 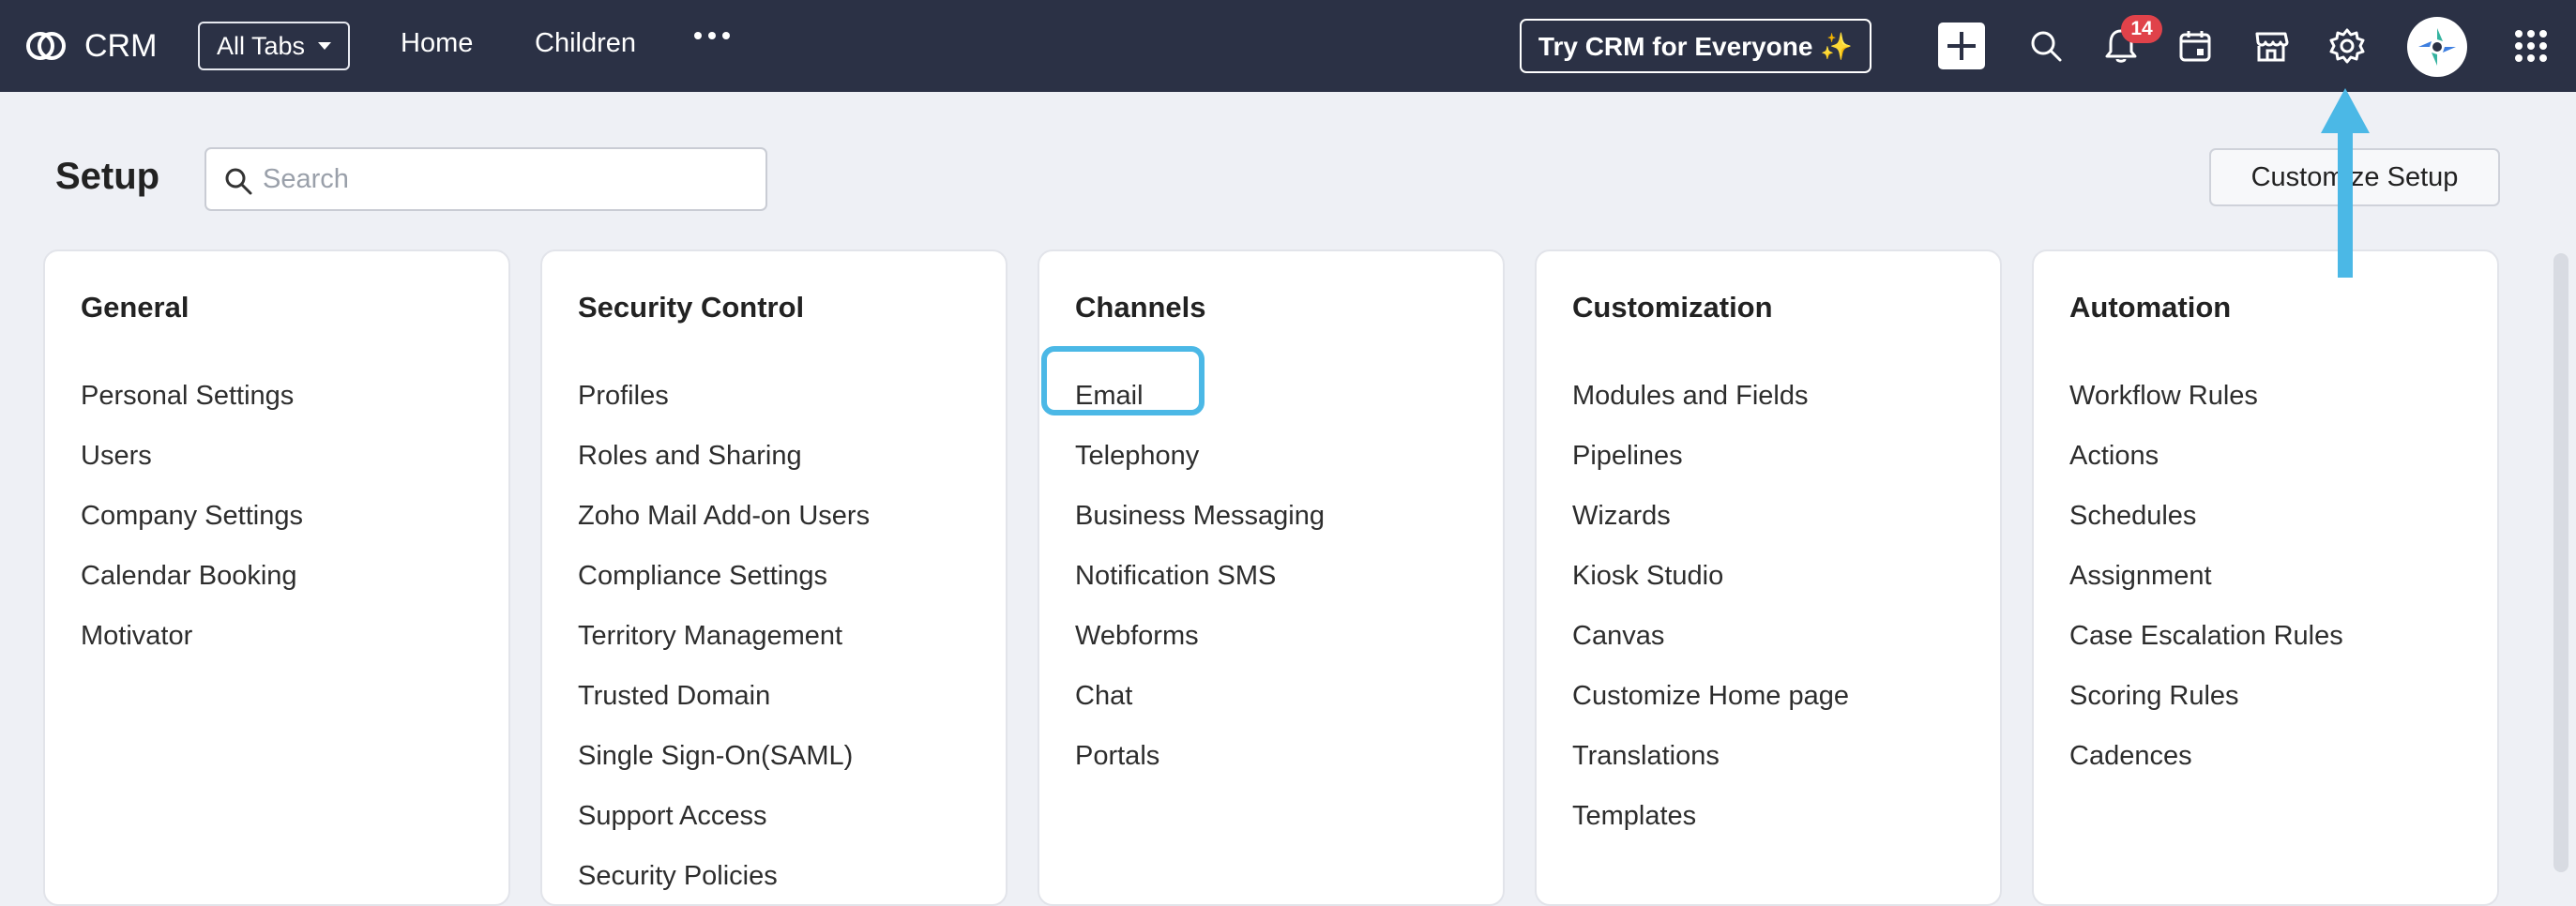 I want to click on all-tabs-dropdown: All Tabs, so click(x=274, y=46).